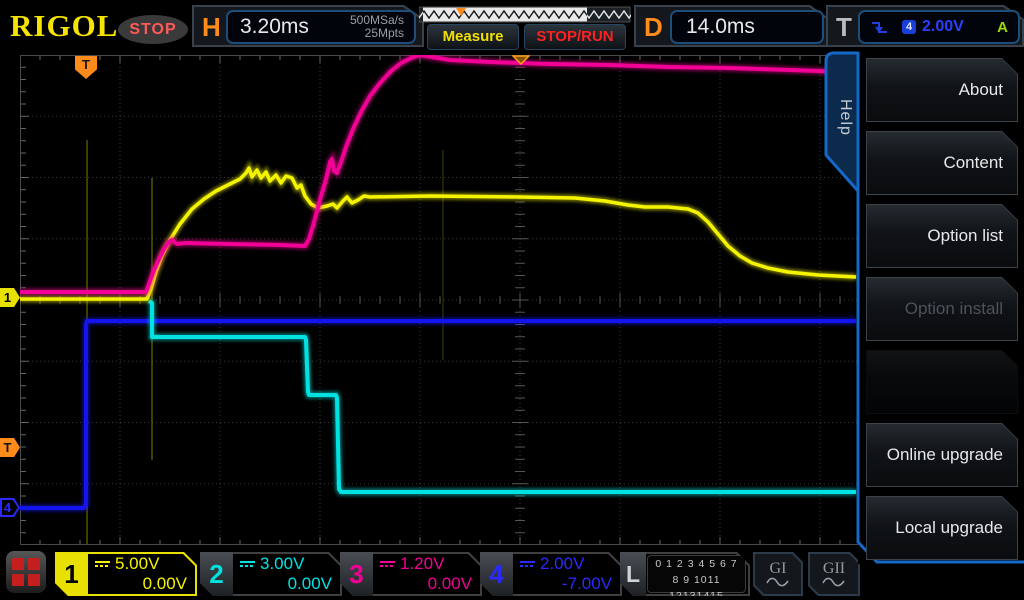 This screenshot has height=600, width=1024. I want to click on trigger-mode: A, so click(1002, 27).